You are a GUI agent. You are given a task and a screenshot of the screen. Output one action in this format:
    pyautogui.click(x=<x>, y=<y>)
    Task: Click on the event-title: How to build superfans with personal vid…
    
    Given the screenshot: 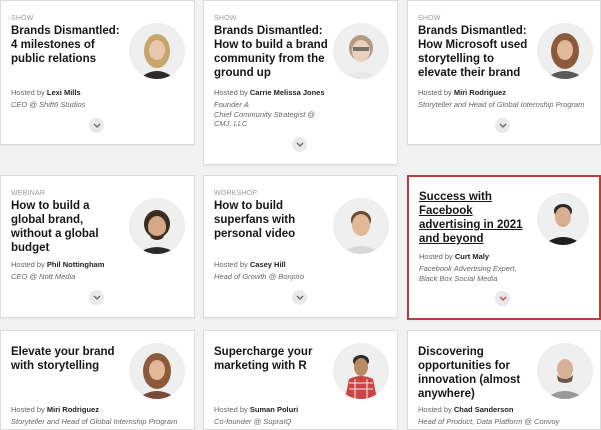 What is the action you would take?
    pyautogui.click(x=270, y=220)
    